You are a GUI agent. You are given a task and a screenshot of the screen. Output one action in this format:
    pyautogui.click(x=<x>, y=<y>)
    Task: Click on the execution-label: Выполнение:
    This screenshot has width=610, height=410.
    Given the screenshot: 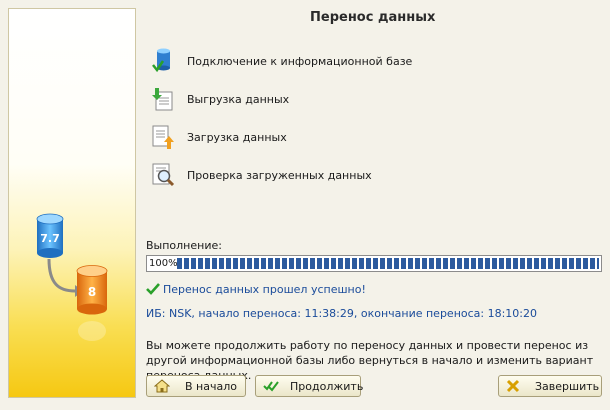 What is the action you would take?
    pyautogui.click(x=184, y=245)
    